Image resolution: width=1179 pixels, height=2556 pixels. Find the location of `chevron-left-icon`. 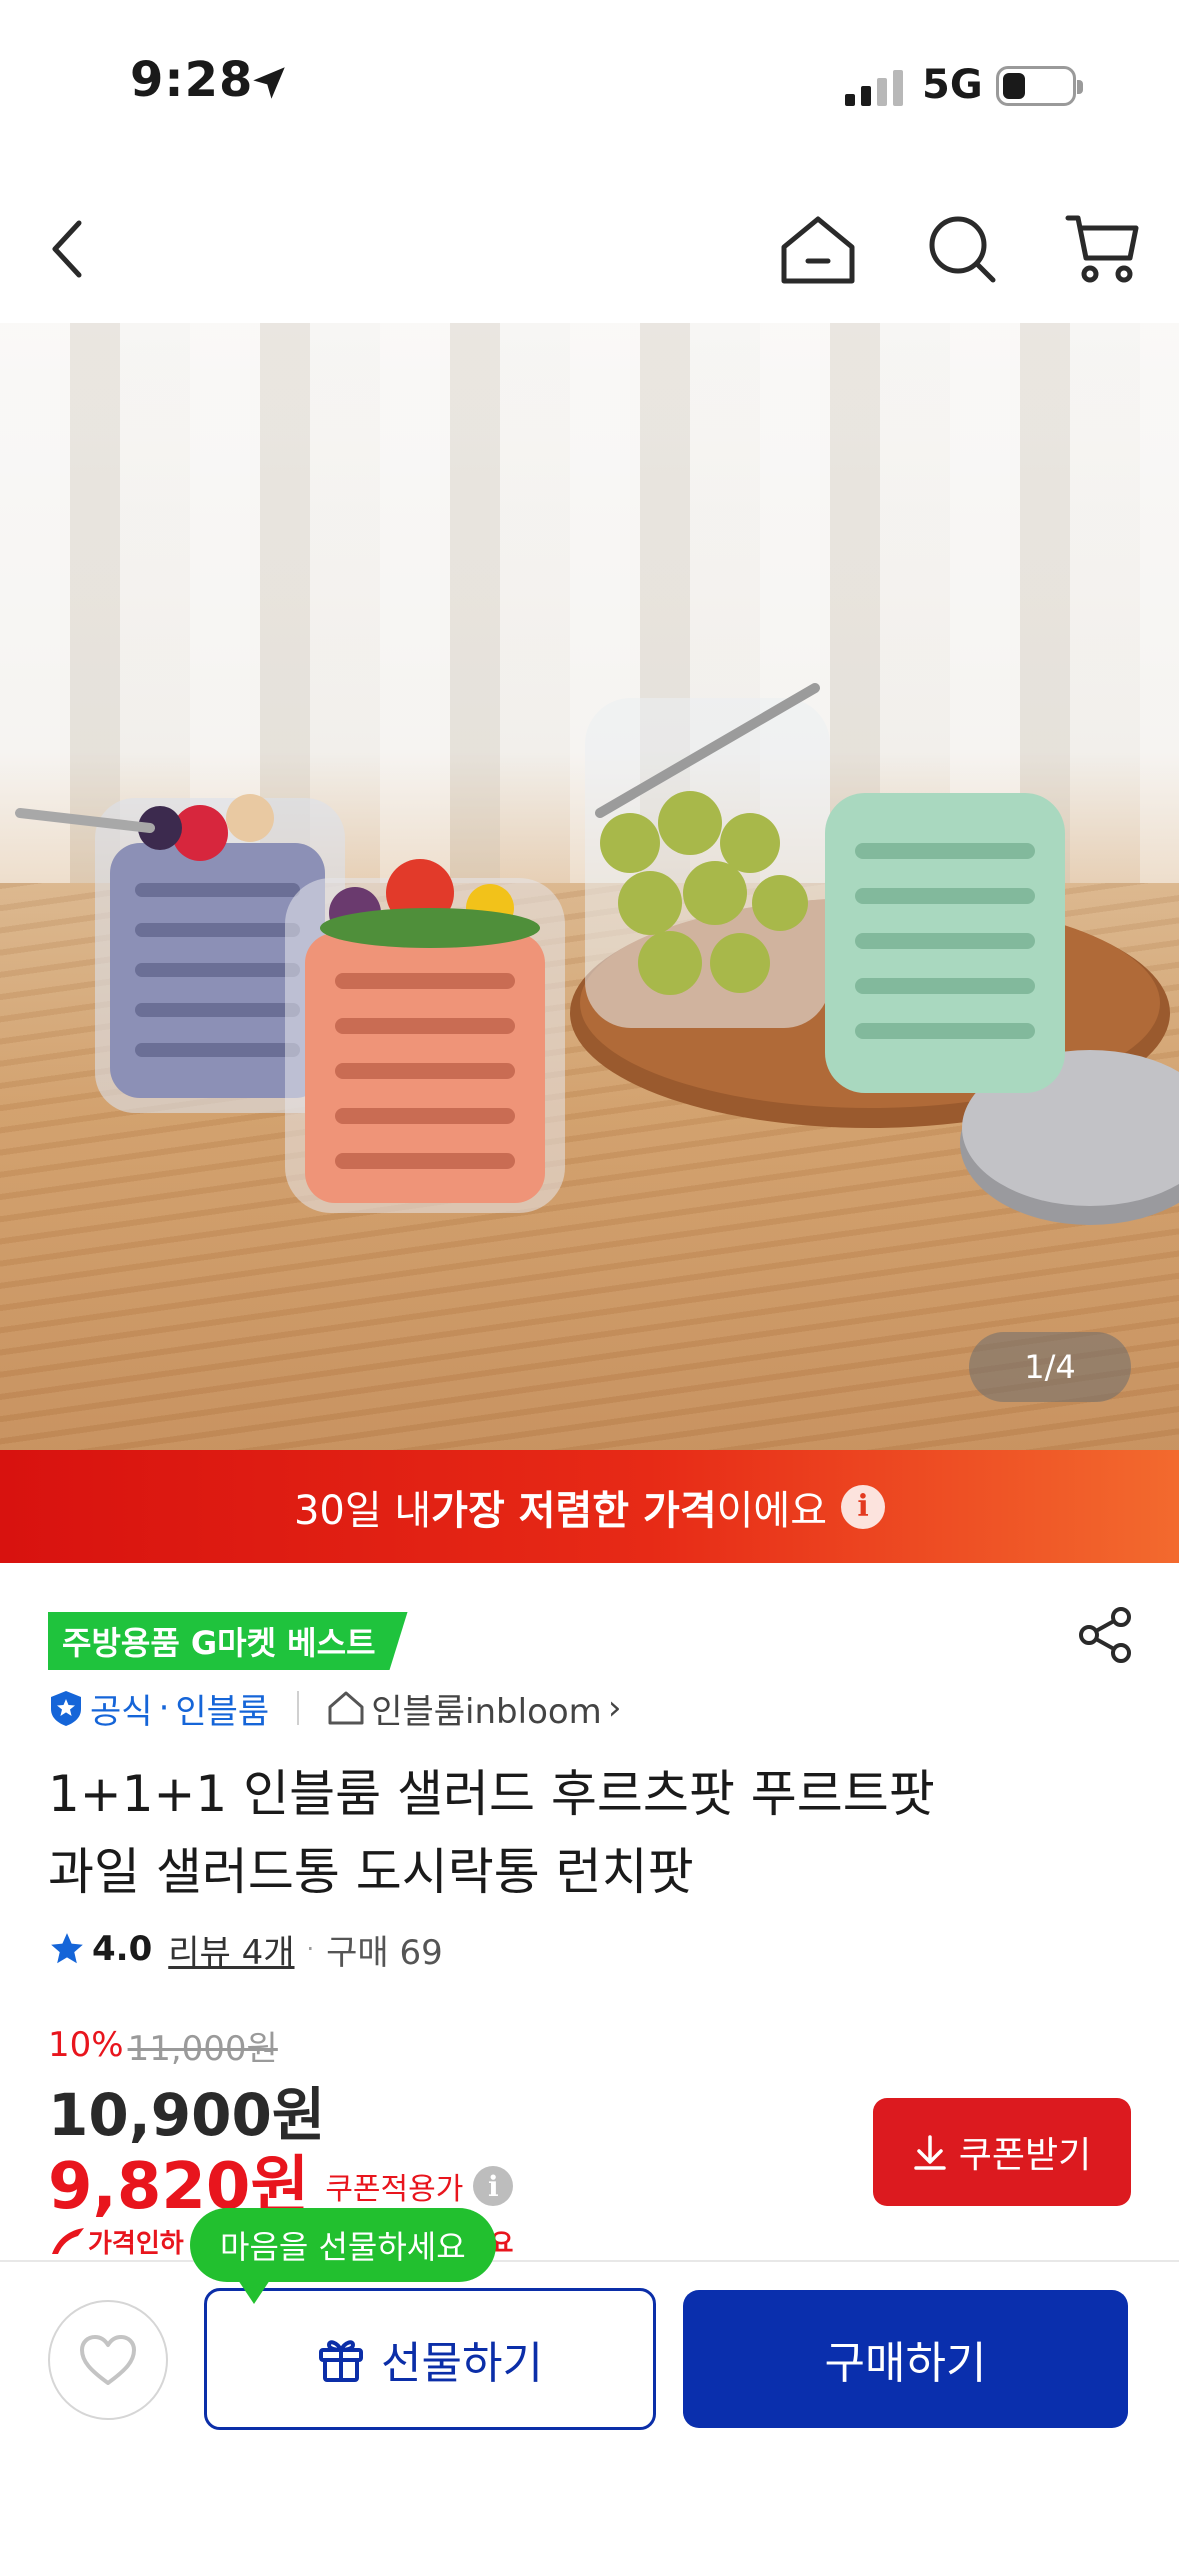

chevron-left-icon is located at coordinates (67, 249).